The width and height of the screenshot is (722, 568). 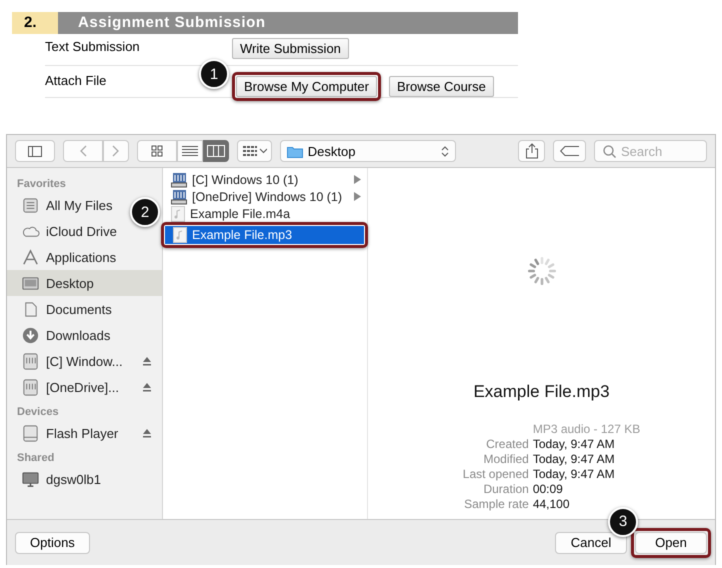 What do you see at coordinates (67, 231) in the screenshot?
I see `sidebar-item: iCloud Drive` at bounding box center [67, 231].